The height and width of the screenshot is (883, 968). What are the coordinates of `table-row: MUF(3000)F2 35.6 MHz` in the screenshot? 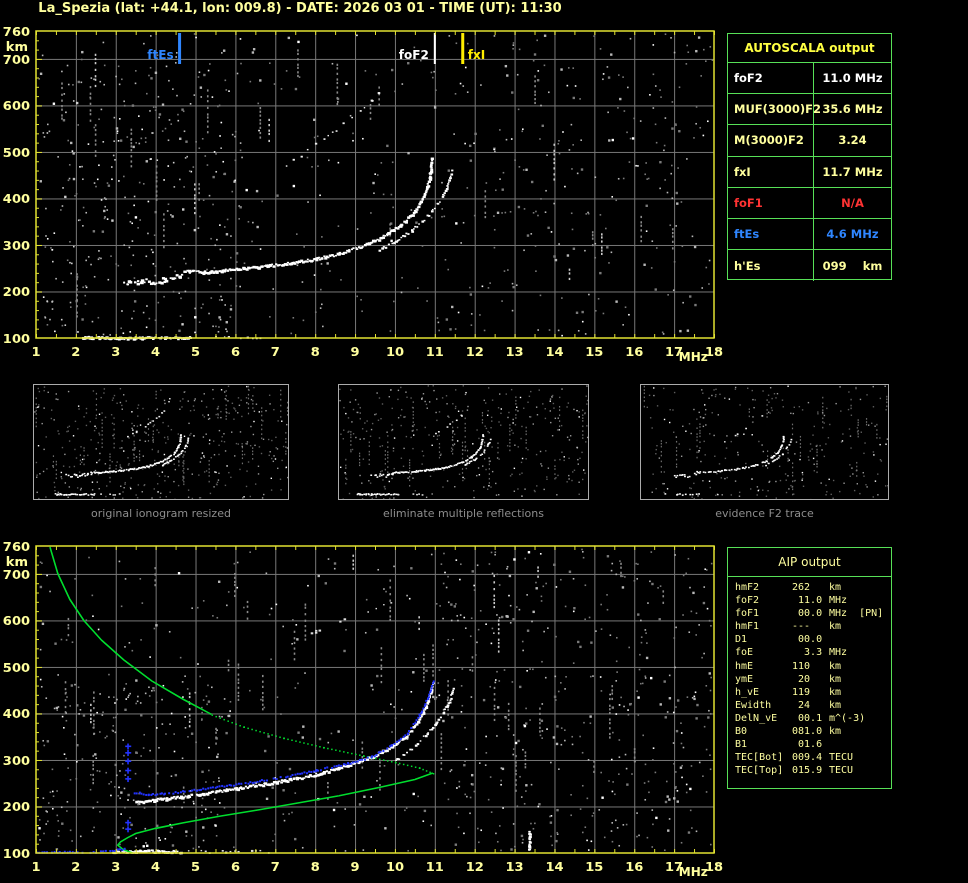 It's located at (809, 110).